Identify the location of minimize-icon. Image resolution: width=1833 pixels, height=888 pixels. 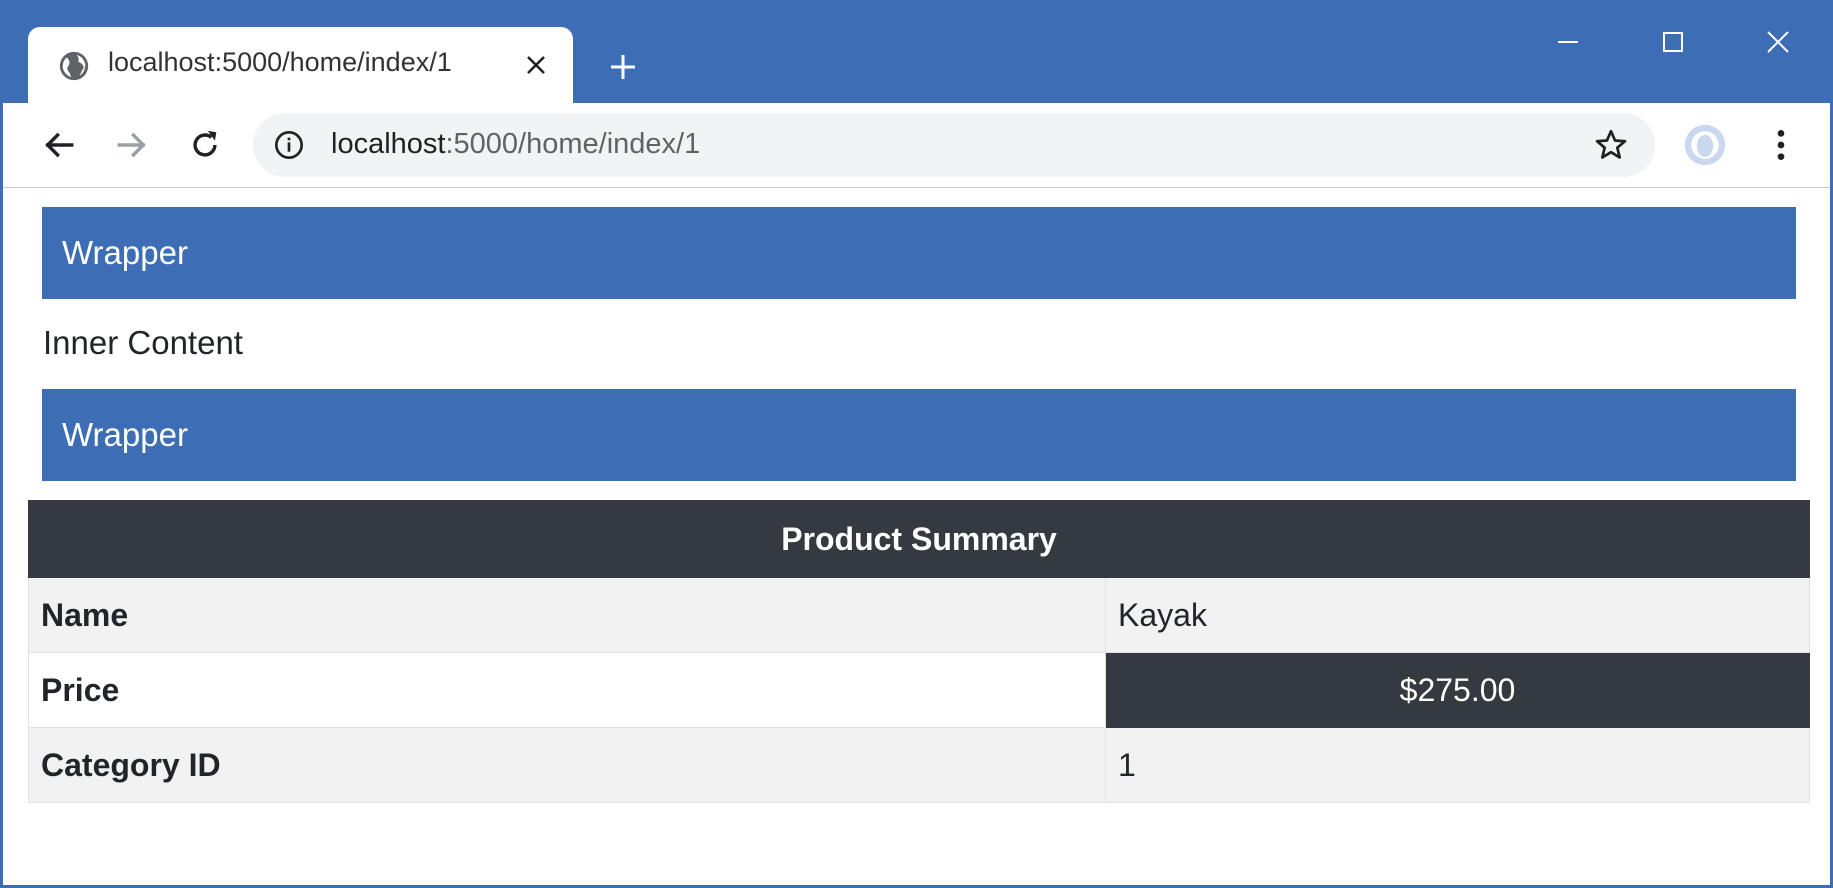
(1568, 42).